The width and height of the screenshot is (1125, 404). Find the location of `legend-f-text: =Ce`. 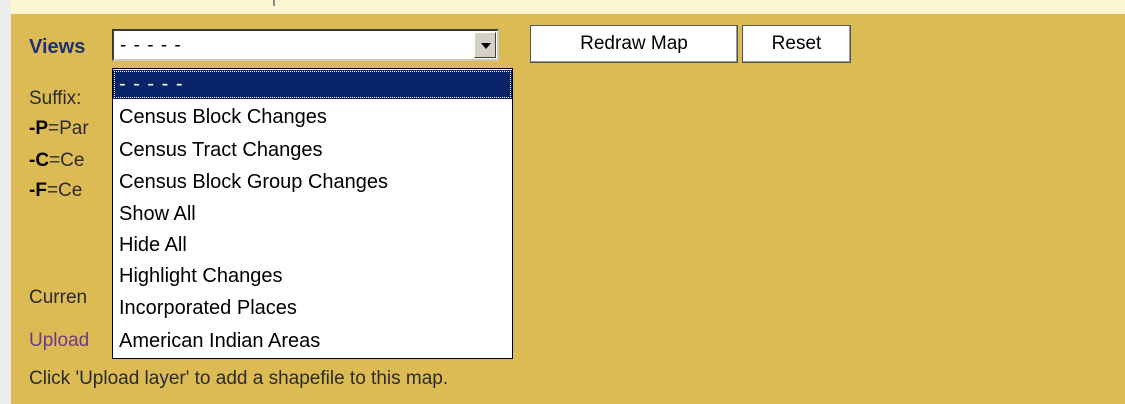

legend-f-text: =Ce is located at coordinates (64, 190).